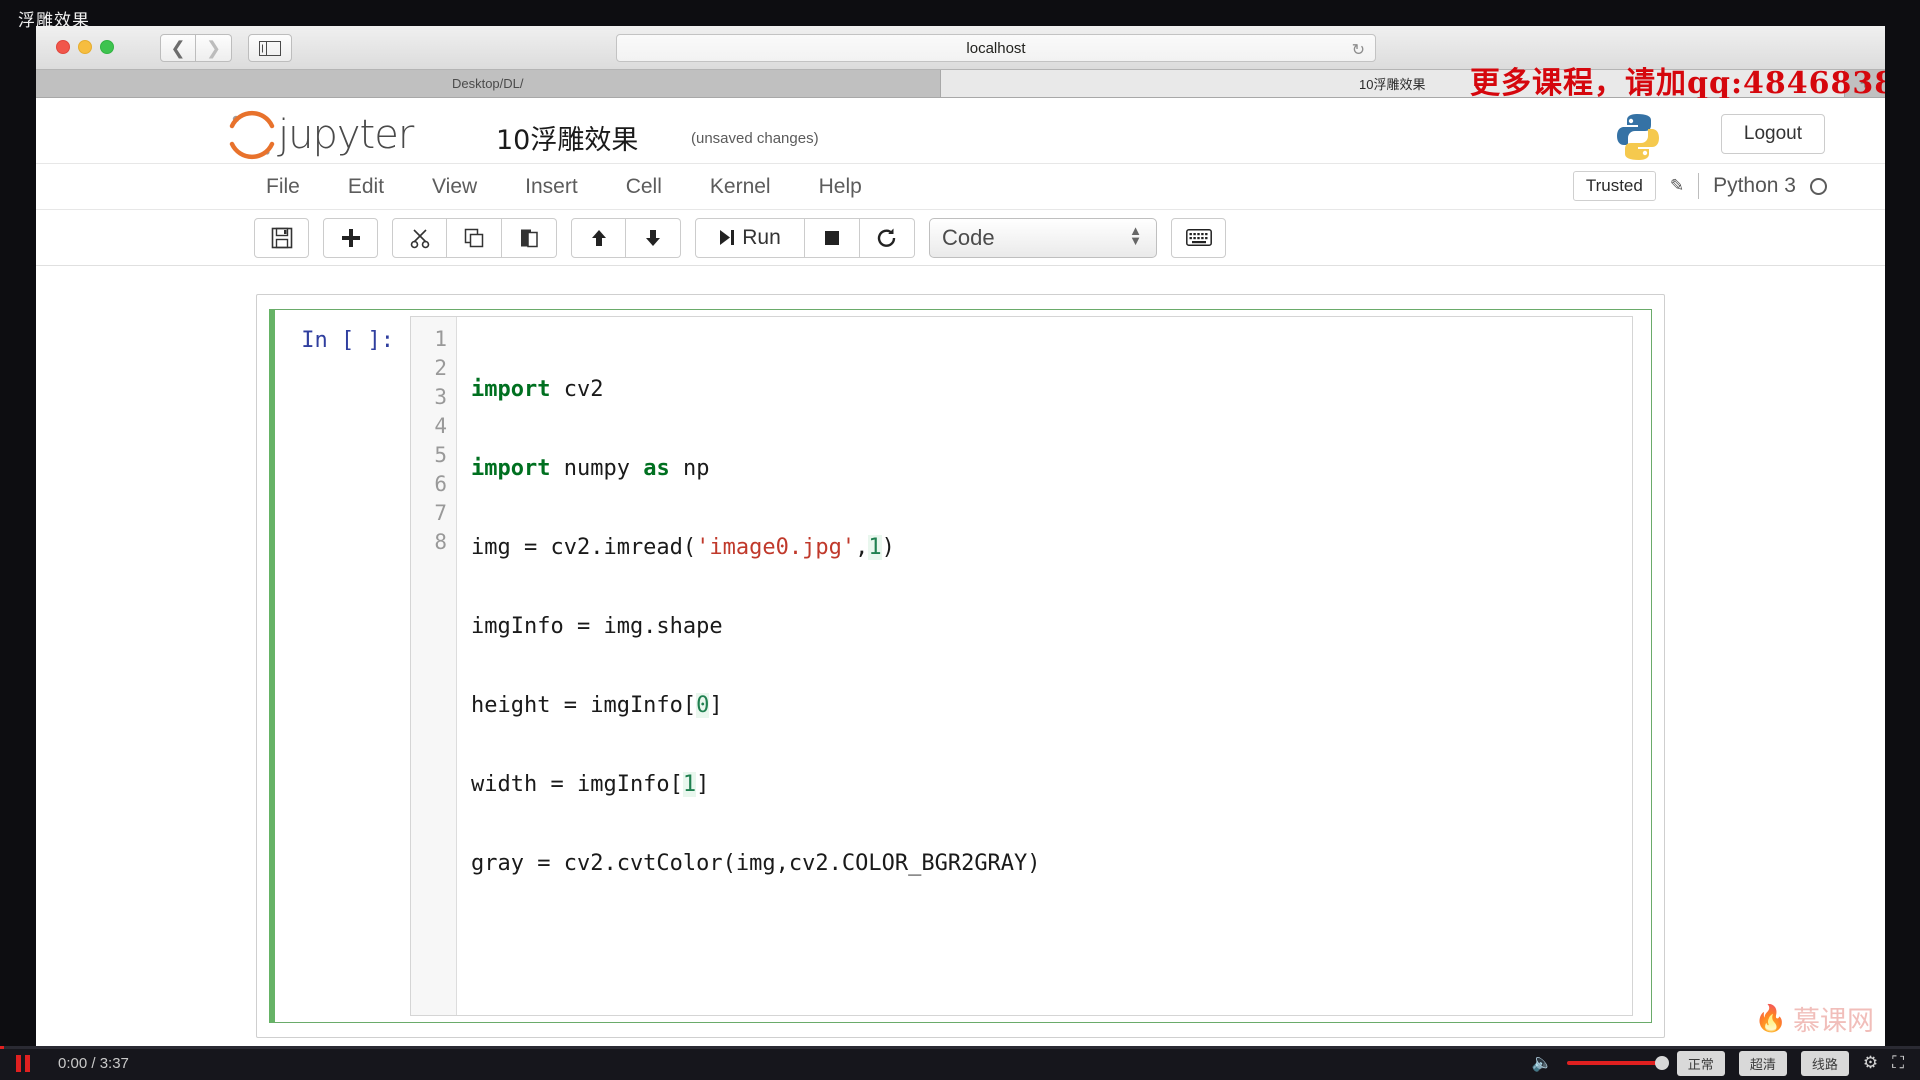 The height and width of the screenshot is (1080, 1920). I want to click on cut-button, so click(419, 237).